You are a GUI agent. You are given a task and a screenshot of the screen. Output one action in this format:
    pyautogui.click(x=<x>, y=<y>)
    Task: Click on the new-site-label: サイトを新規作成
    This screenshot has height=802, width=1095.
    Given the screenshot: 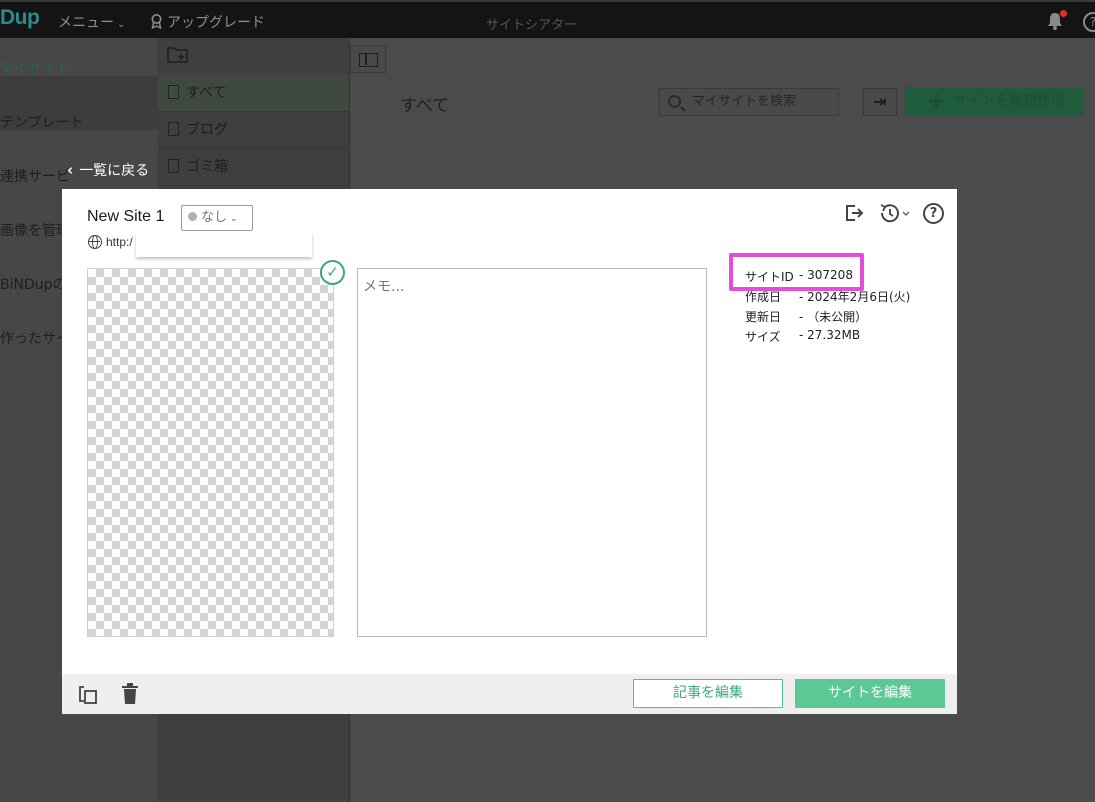 What is the action you would take?
    pyautogui.click(x=1009, y=101)
    